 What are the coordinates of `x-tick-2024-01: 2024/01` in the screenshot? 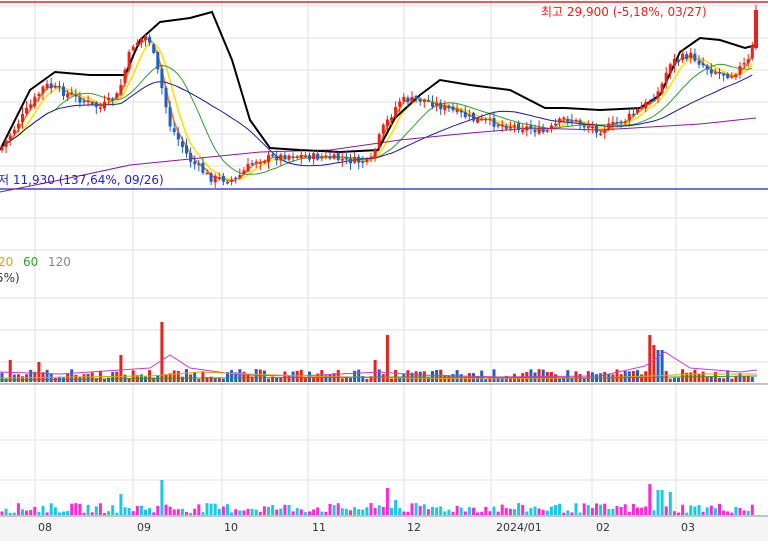 It's located at (519, 527).